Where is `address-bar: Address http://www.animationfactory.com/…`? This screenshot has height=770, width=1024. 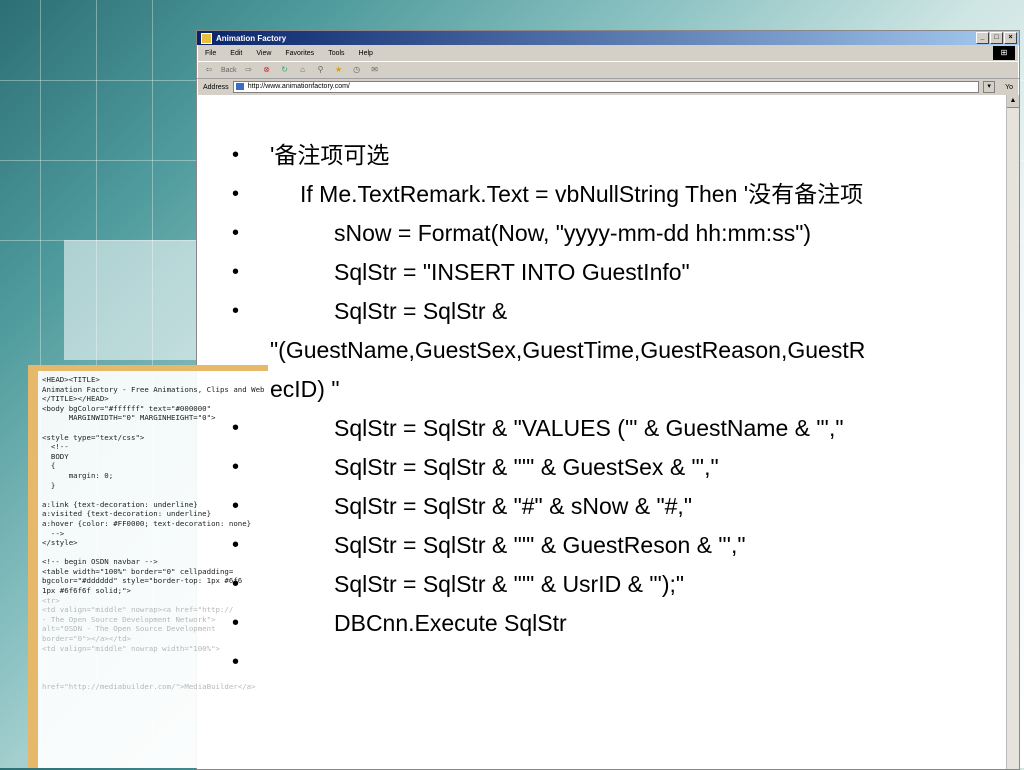
address-bar: Address http://www.animationfactory.com/… is located at coordinates (608, 87).